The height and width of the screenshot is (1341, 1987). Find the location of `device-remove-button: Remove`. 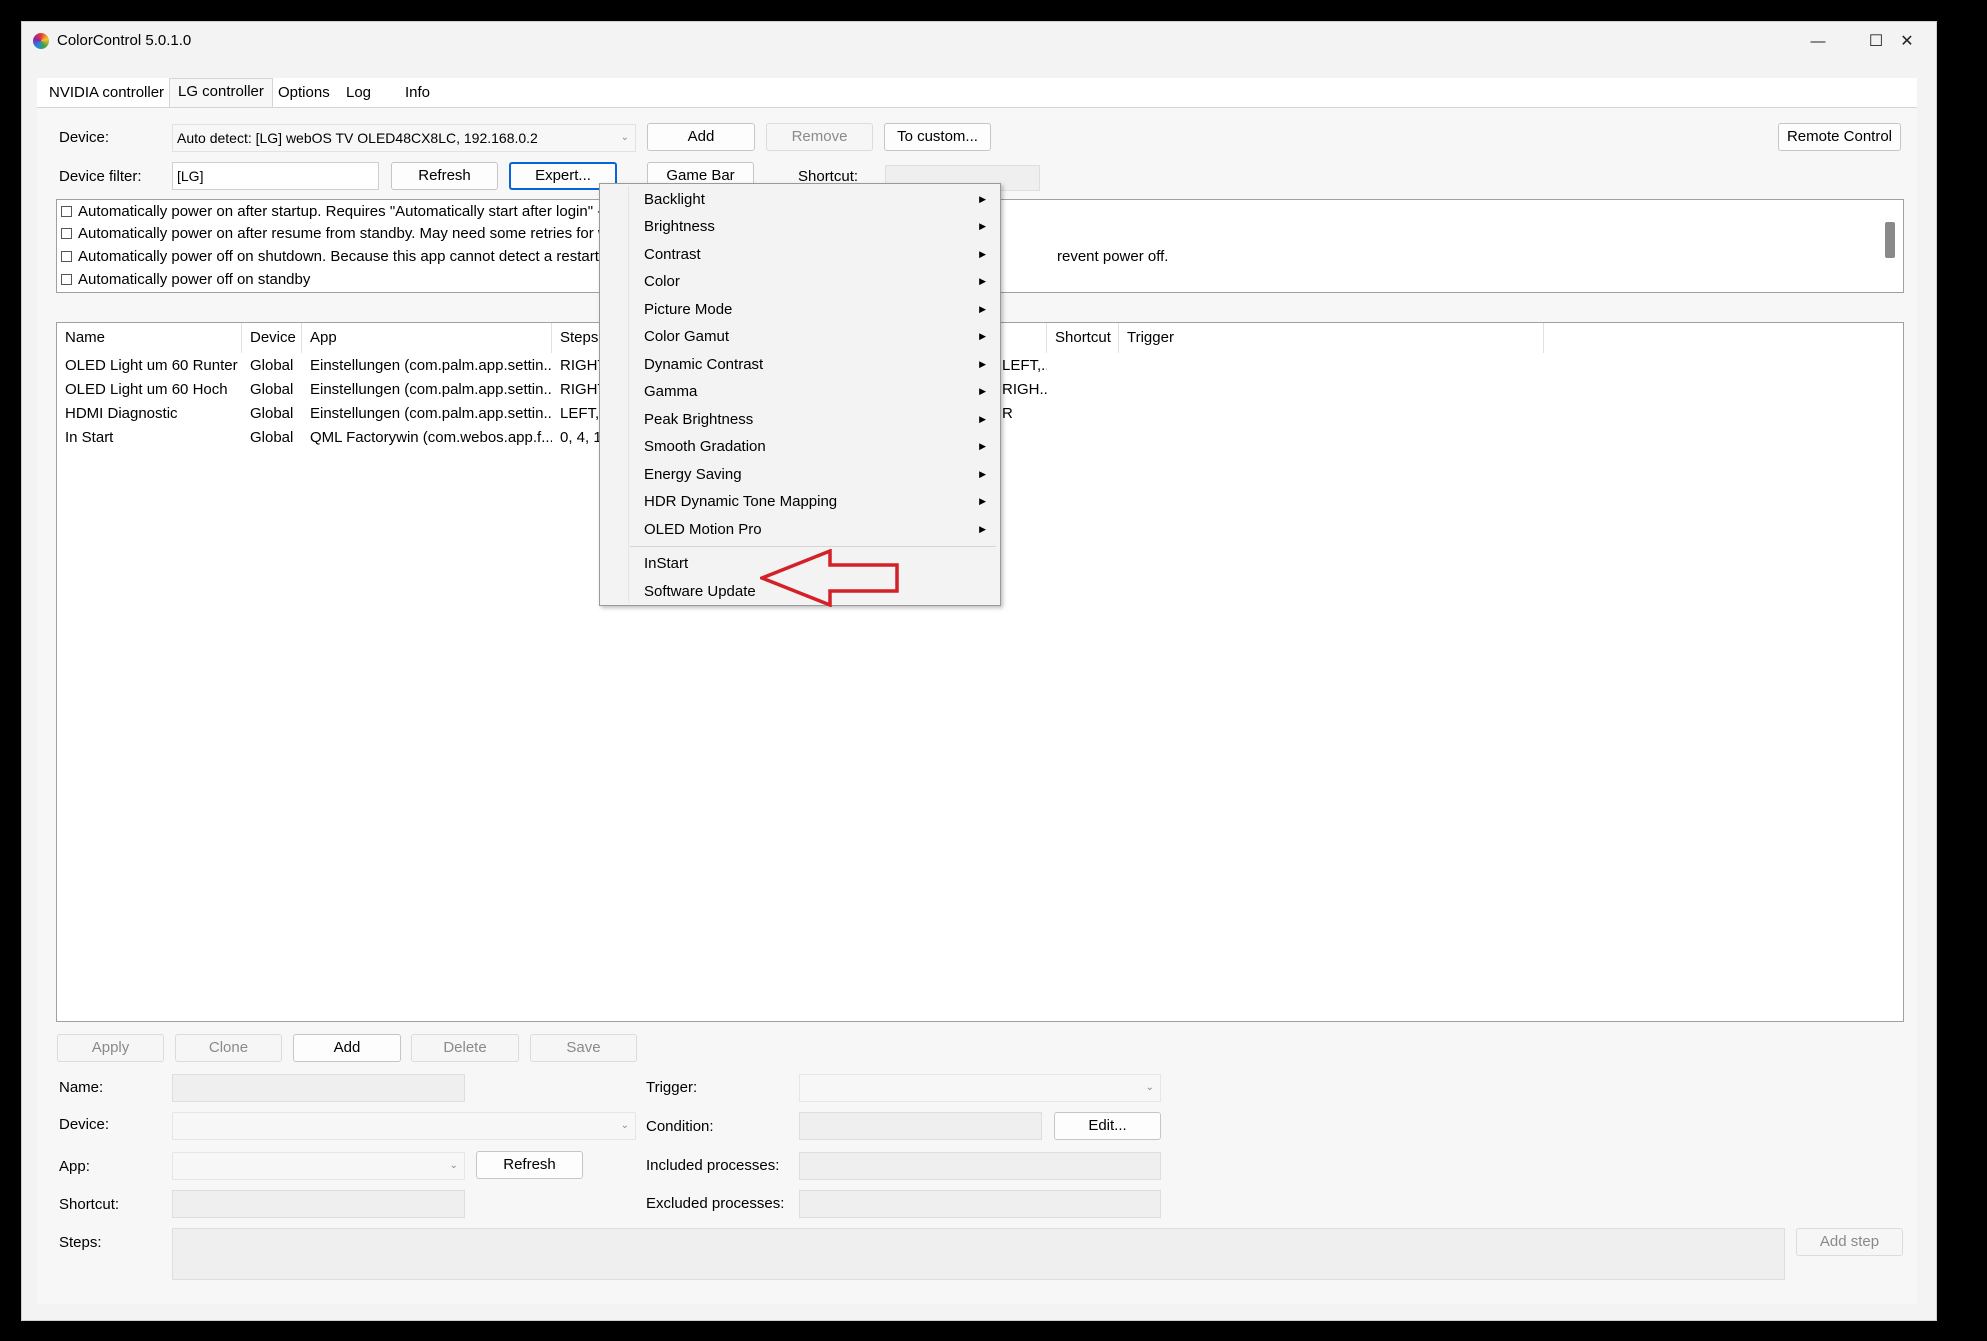

device-remove-button: Remove is located at coordinates (819, 137).